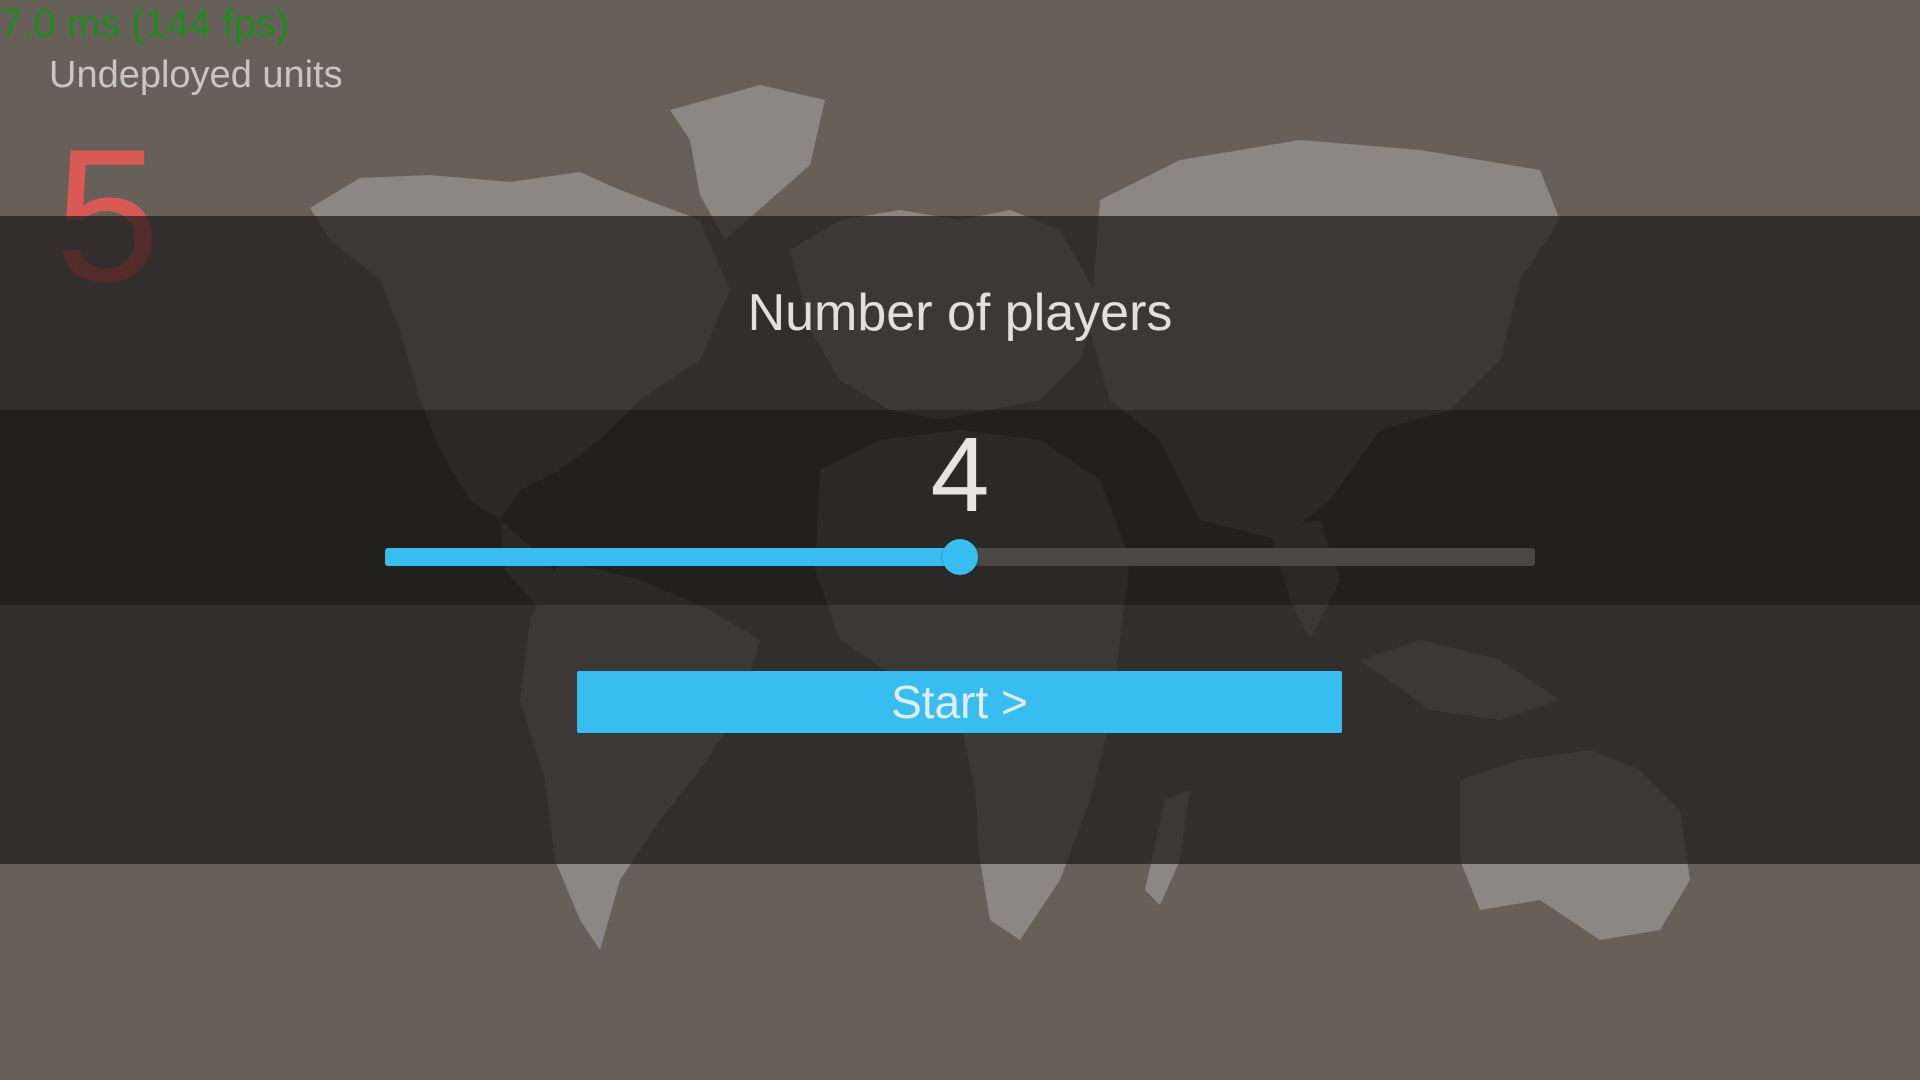 The height and width of the screenshot is (1080, 1920). I want to click on player-count-slider, so click(960, 557).